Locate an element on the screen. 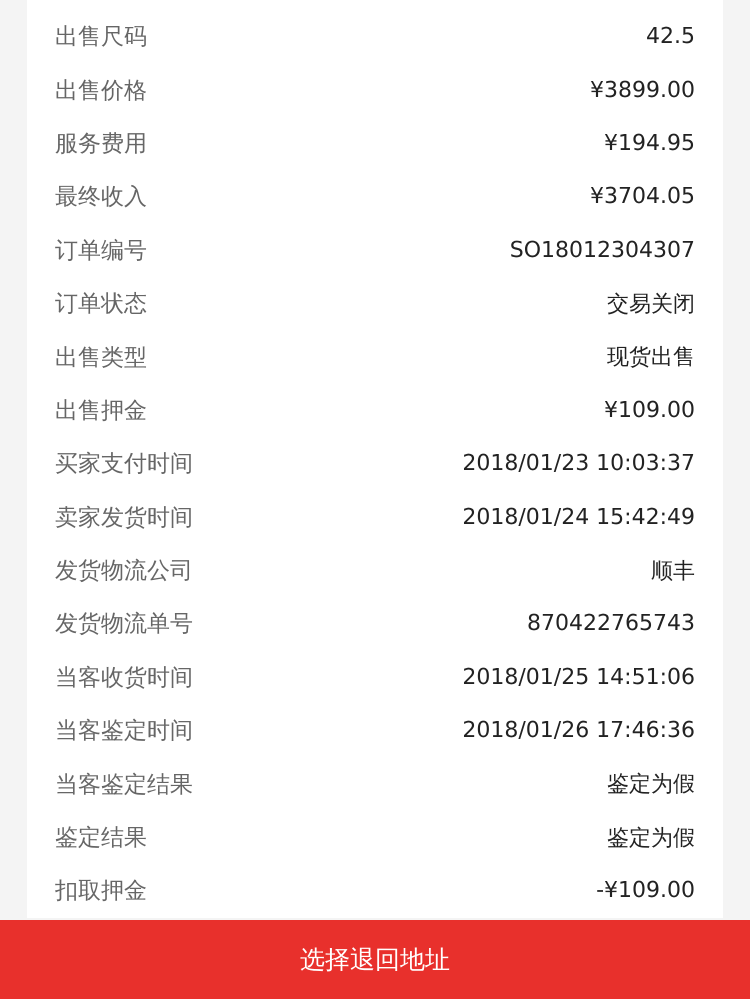 Image resolution: width=750 pixels, height=999 pixels. detail-label: 鉴定结果 is located at coordinates (101, 839).